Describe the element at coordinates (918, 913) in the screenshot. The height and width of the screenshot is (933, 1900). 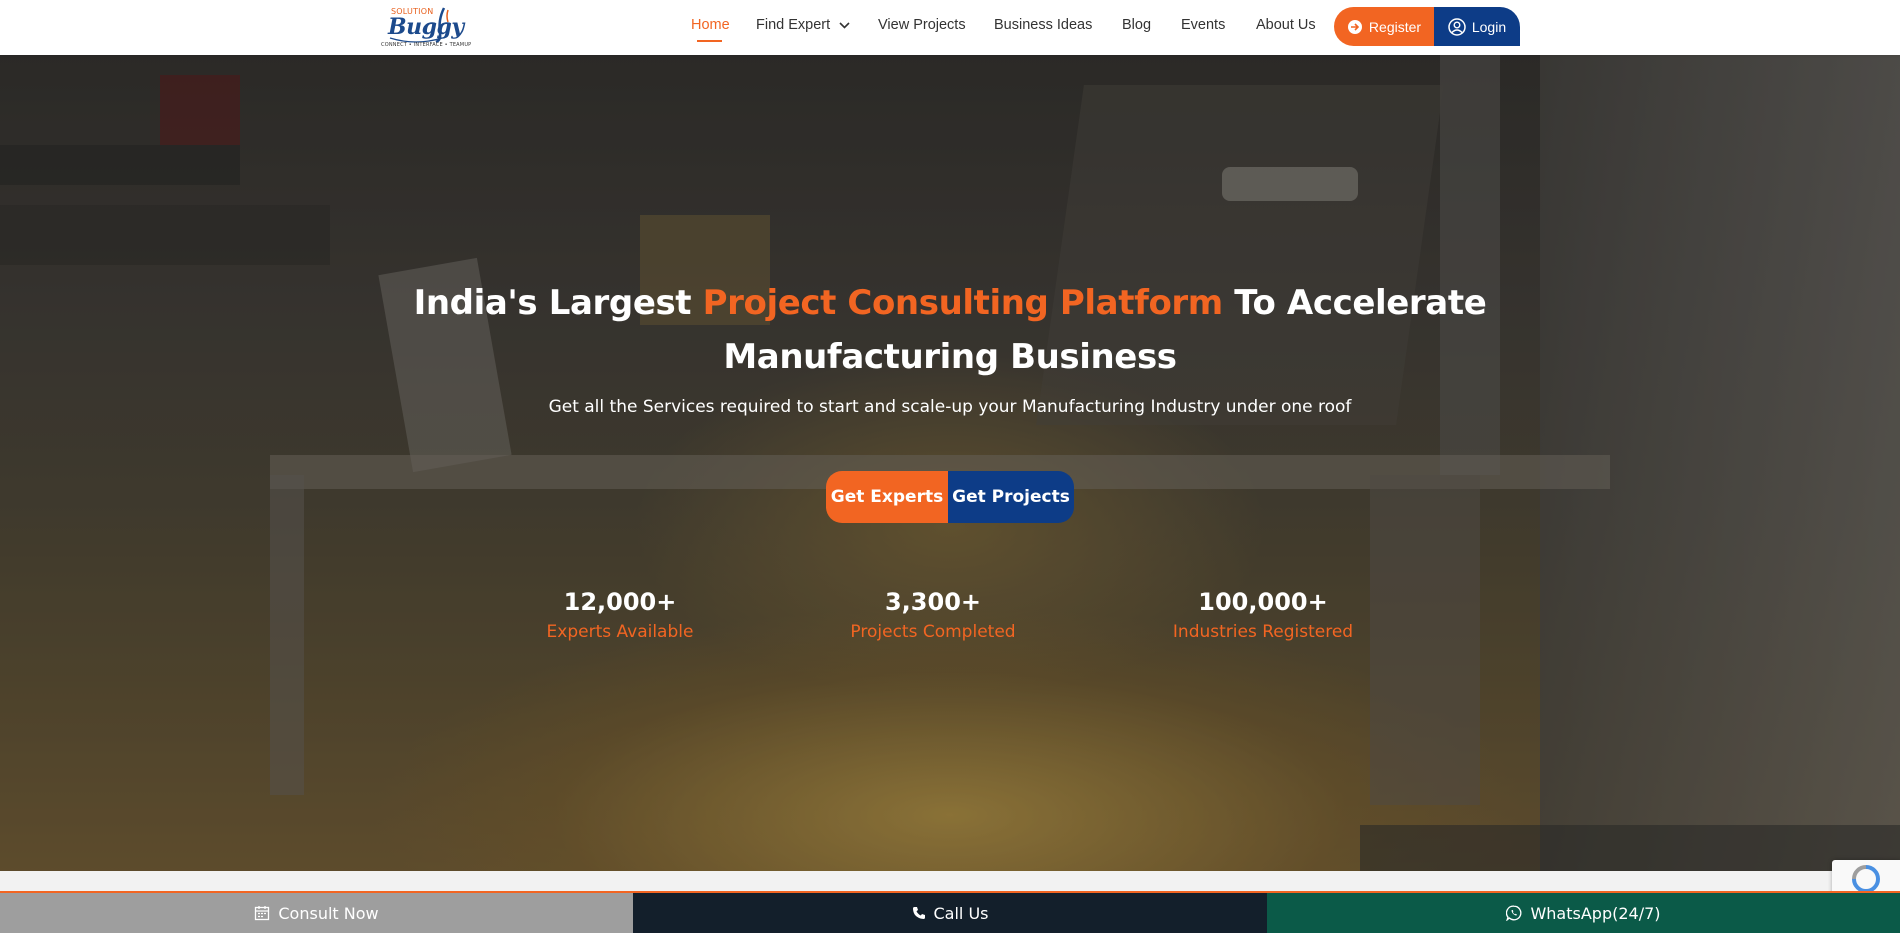
I see `phone-icon` at that location.